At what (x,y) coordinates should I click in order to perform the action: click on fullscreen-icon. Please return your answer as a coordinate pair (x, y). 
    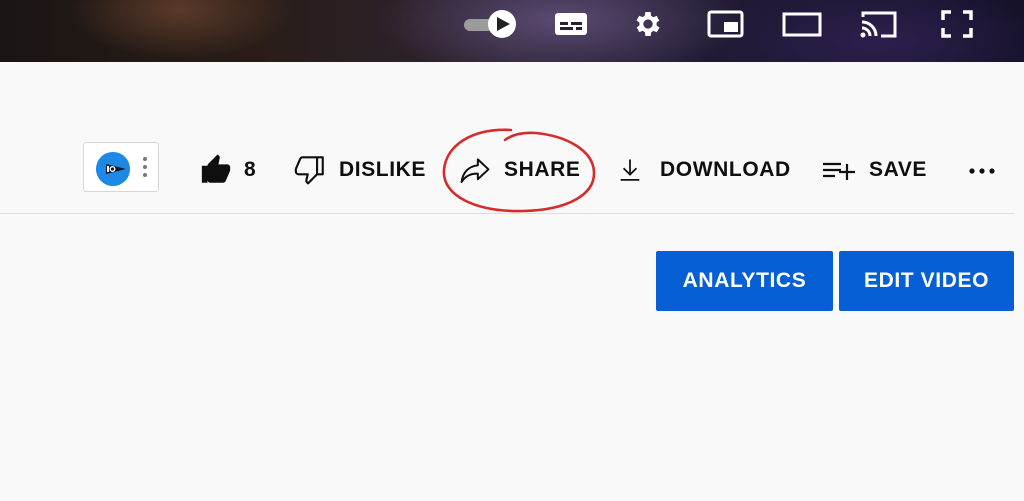
    Looking at the image, I should click on (957, 24).